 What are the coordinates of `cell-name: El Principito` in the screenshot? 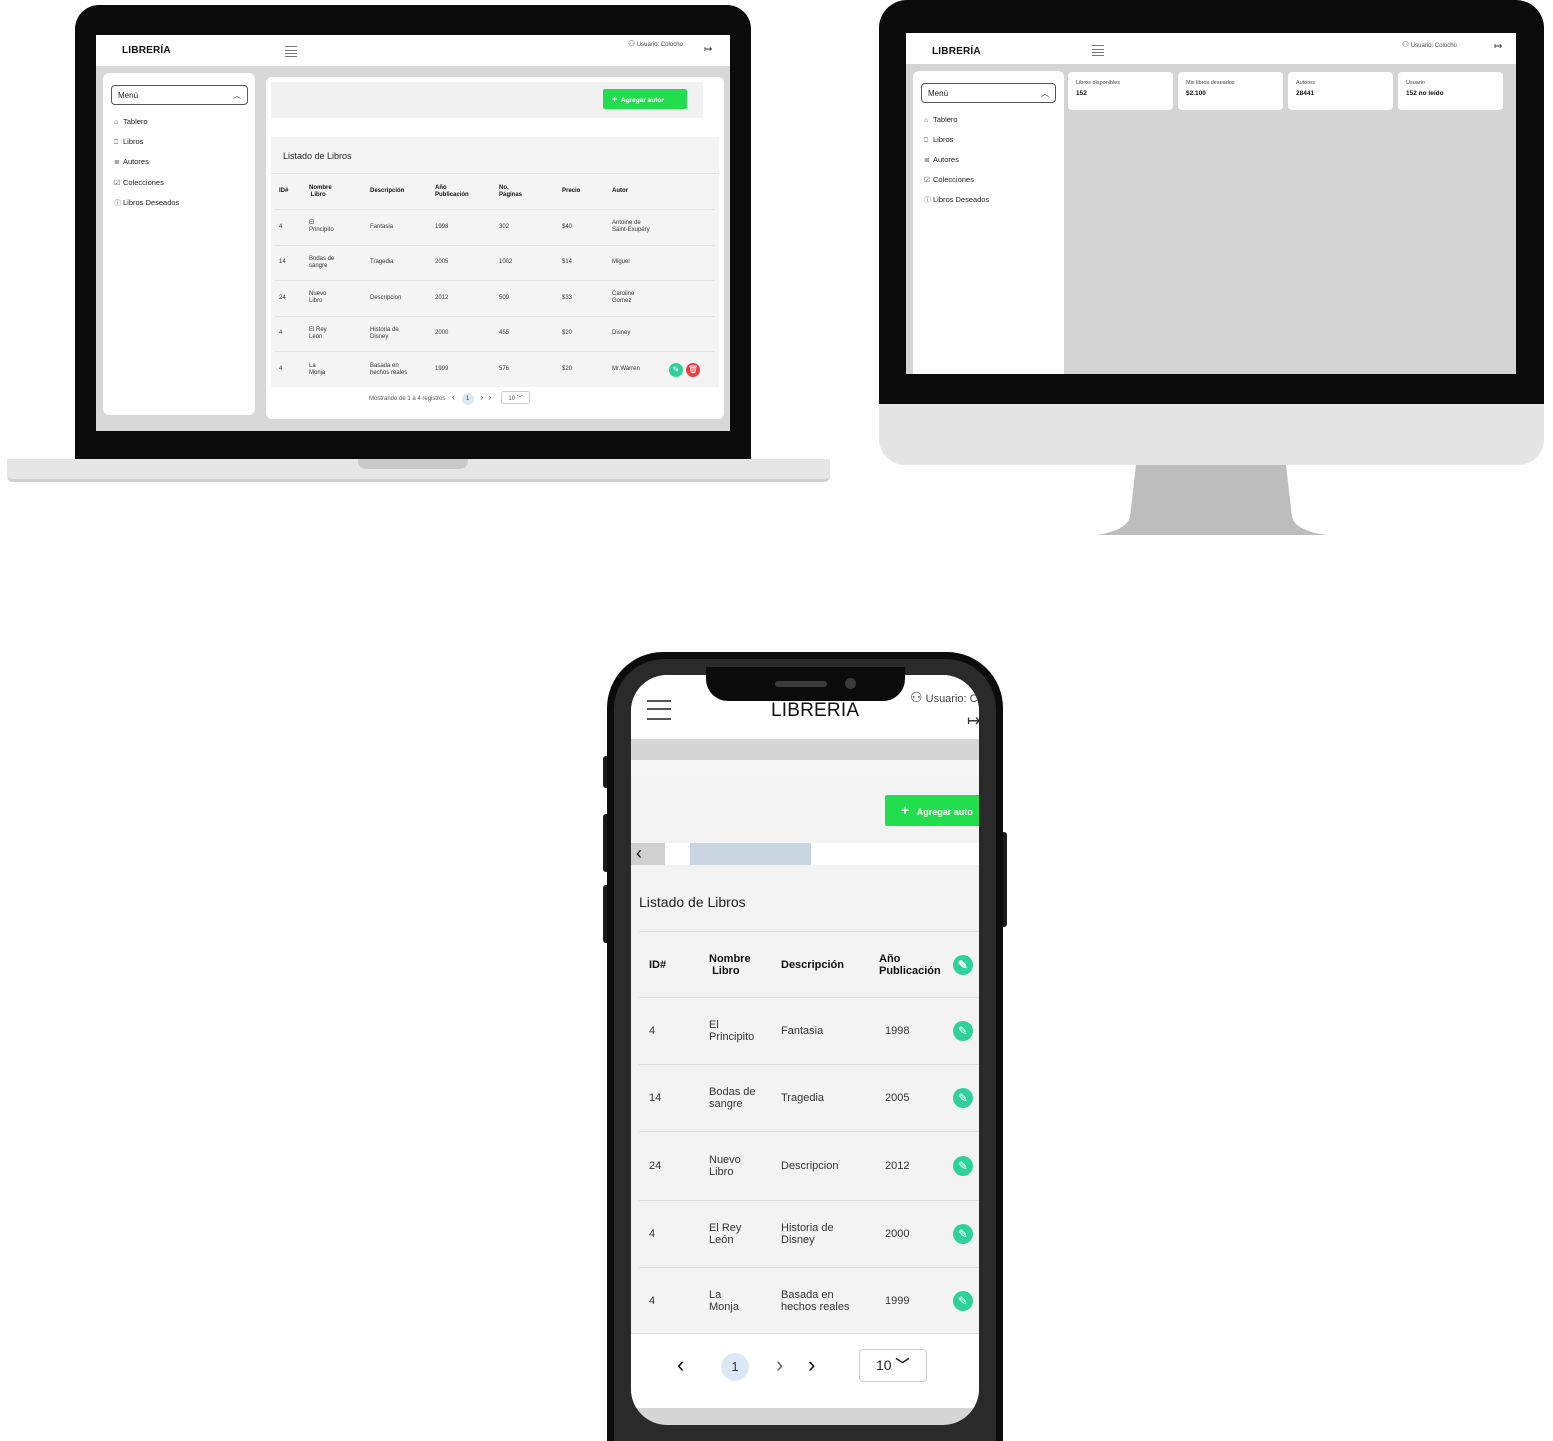 It's located at (335, 227).